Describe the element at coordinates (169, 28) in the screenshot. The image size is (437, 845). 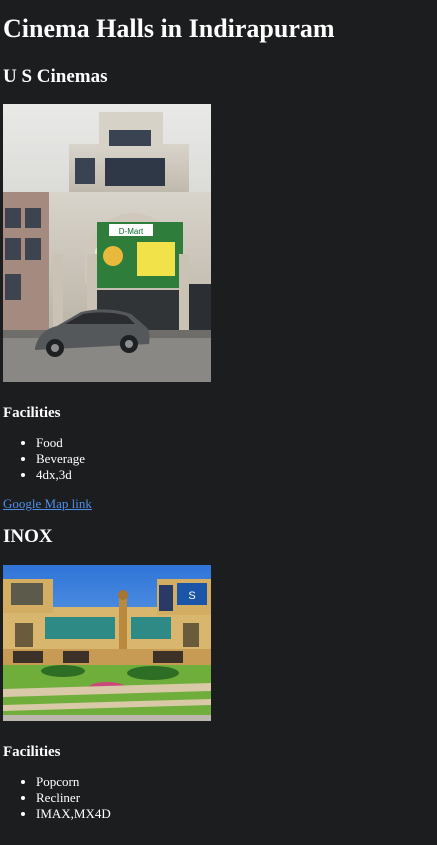
I see `page-title: Cinema Halls in Indirapuram` at that location.